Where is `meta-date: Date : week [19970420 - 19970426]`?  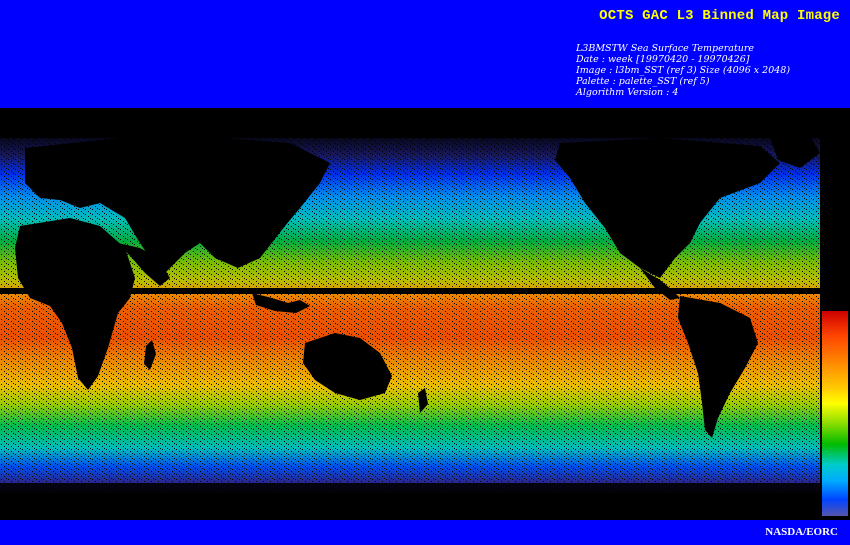 meta-date: Date : week [19970420 - 19970426] is located at coordinates (663, 59).